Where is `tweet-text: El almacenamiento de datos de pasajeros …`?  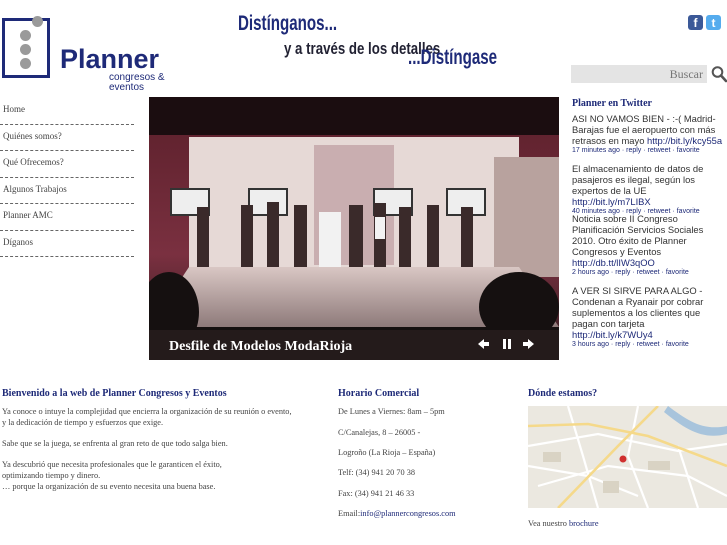
tweet-text: El almacenamiento de datos de pasajeros … is located at coordinates (638, 179).